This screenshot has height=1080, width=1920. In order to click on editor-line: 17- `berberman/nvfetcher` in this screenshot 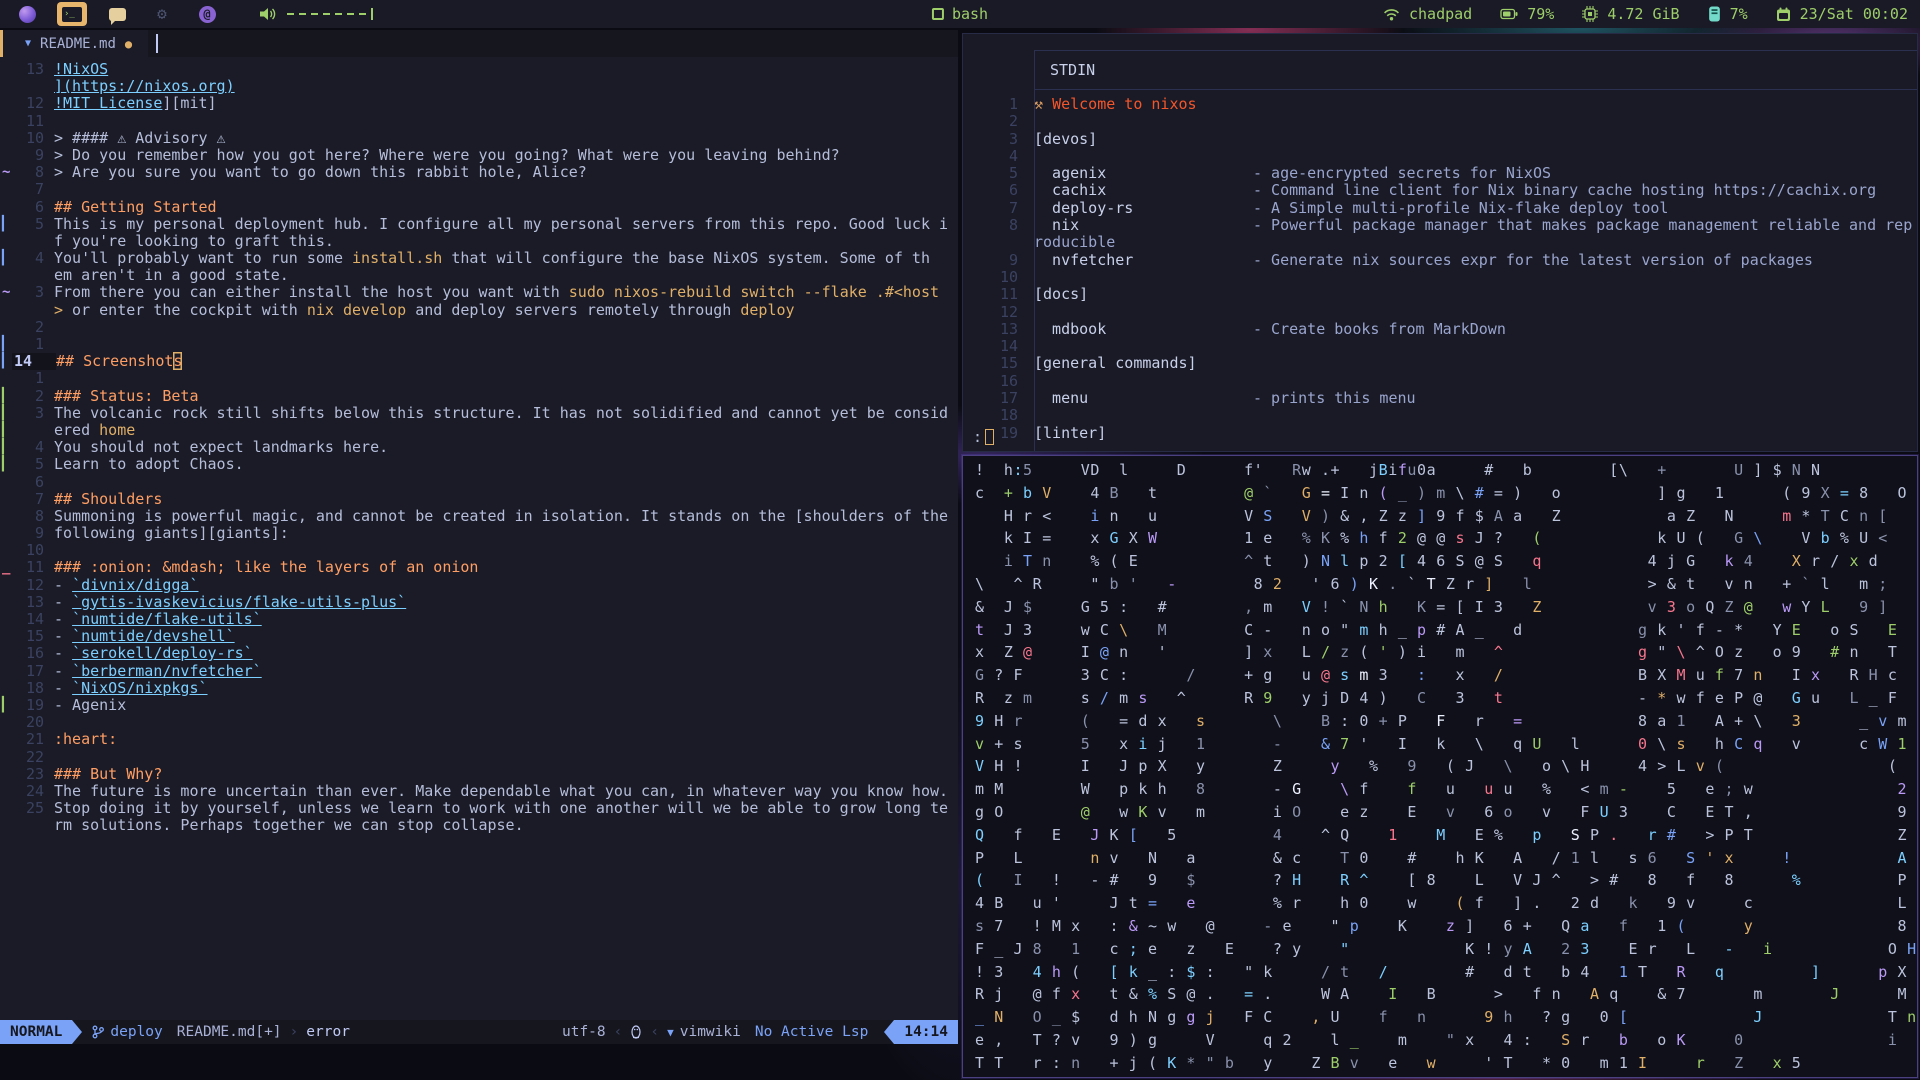, I will do `click(479, 671)`.